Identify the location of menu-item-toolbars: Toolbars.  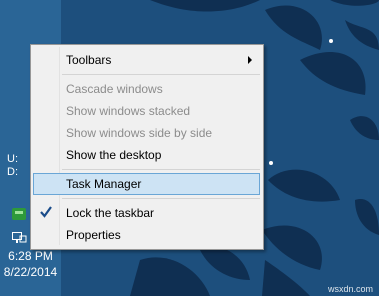
(146, 60).